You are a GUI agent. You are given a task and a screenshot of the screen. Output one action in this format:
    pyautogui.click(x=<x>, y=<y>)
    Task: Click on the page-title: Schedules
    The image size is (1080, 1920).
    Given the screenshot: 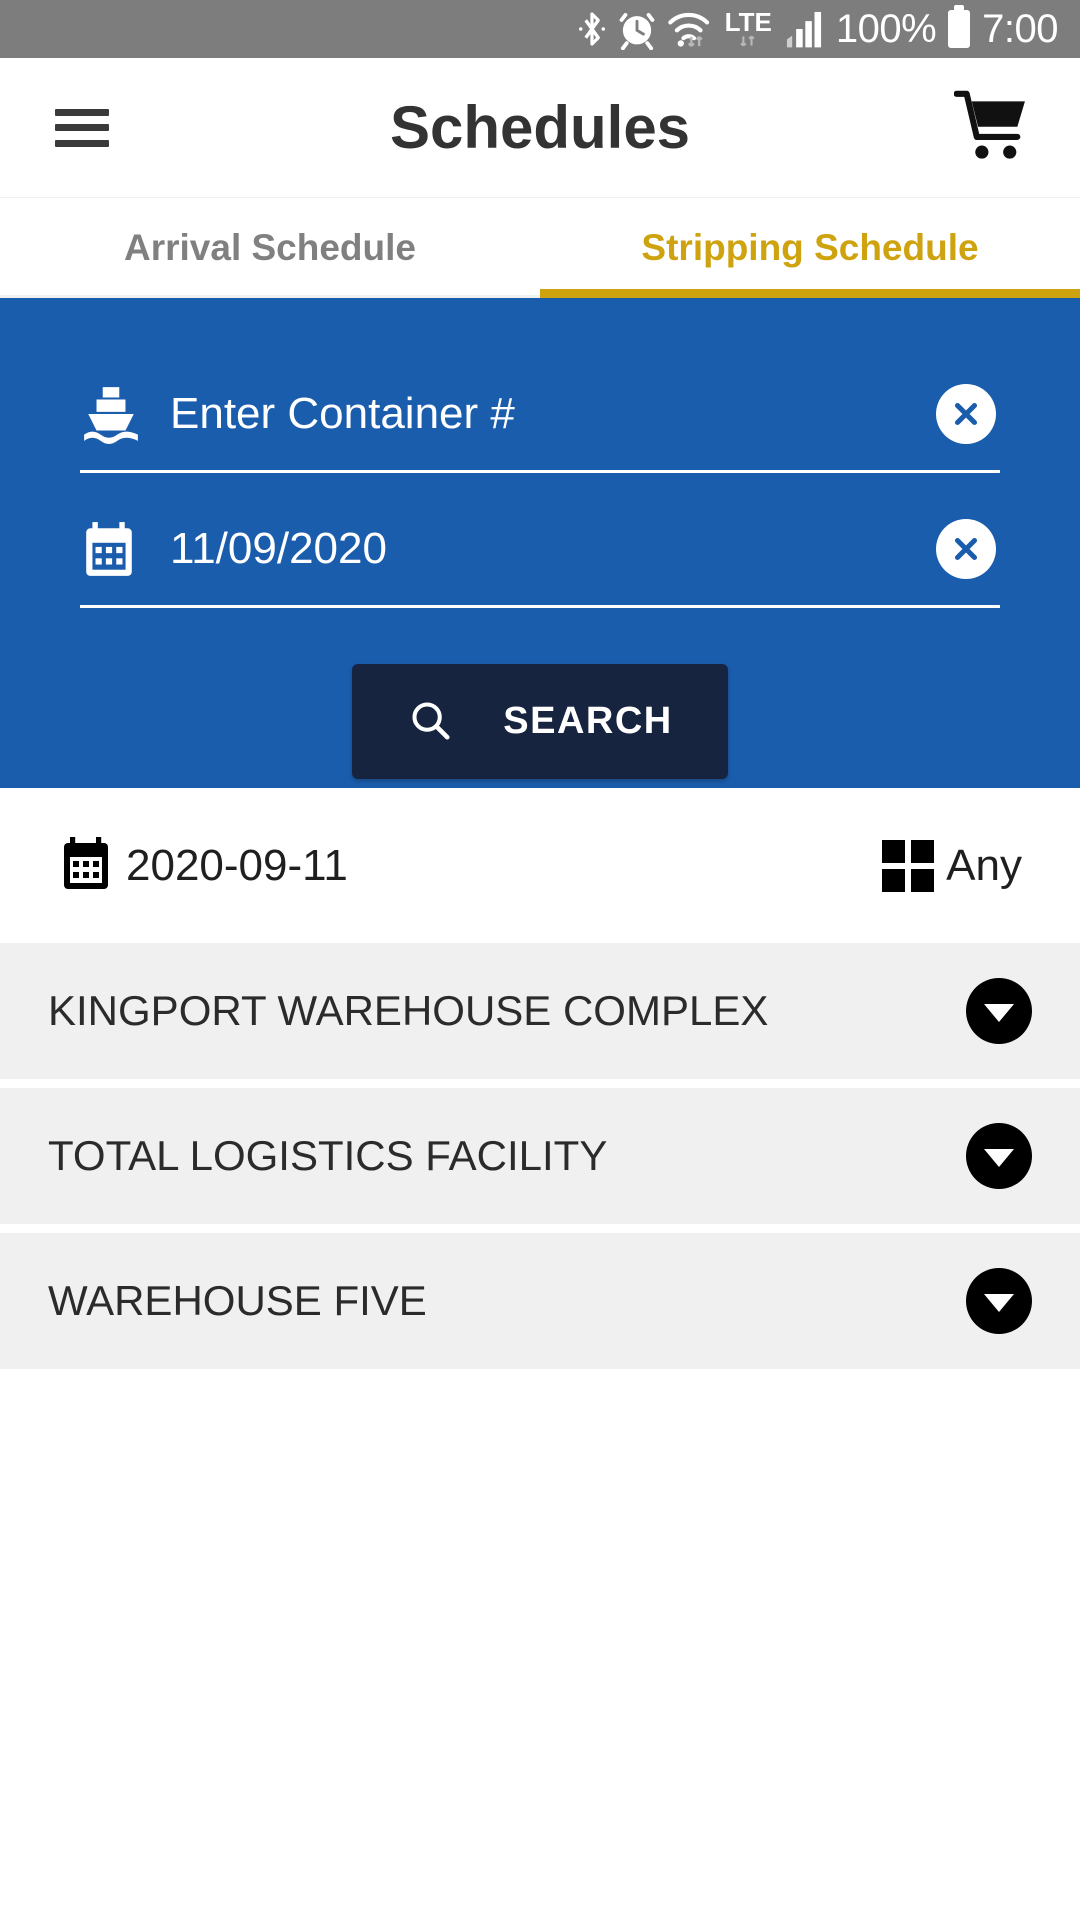 What is the action you would take?
    pyautogui.click(x=540, y=127)
    